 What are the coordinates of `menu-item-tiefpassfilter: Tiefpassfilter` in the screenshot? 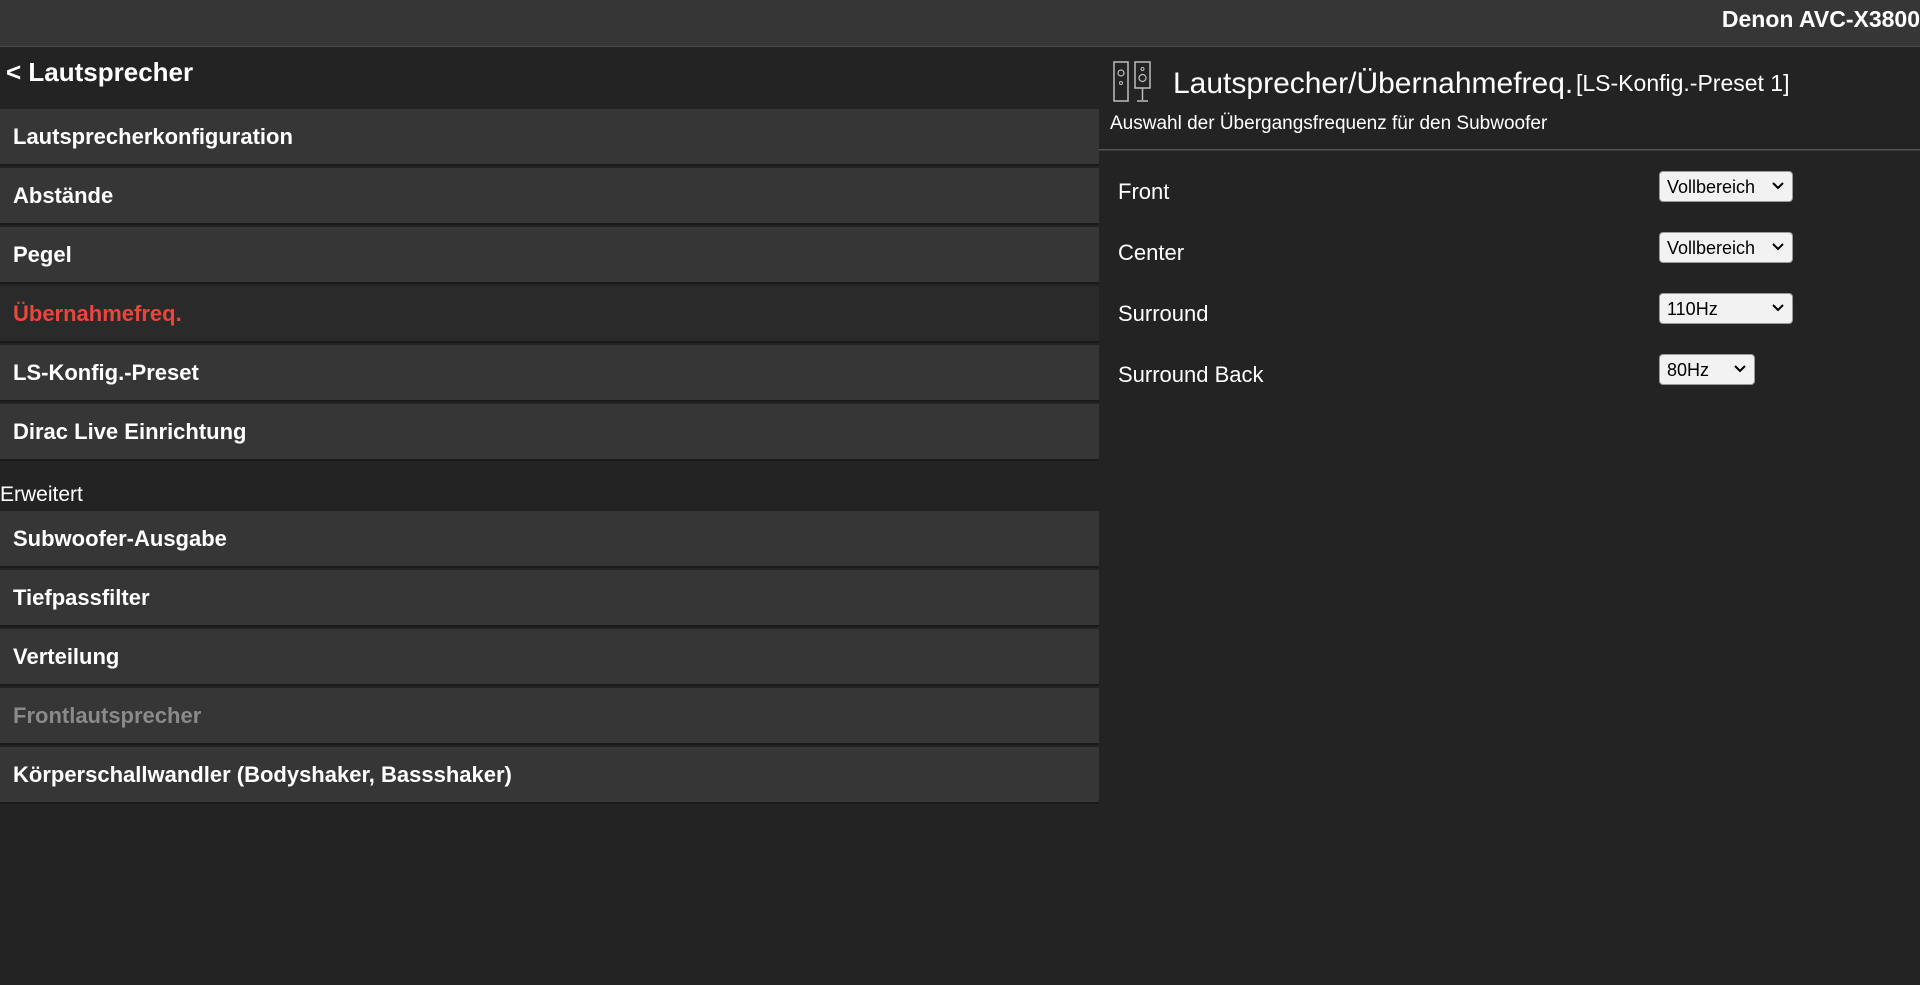 It's located at (549, 598).